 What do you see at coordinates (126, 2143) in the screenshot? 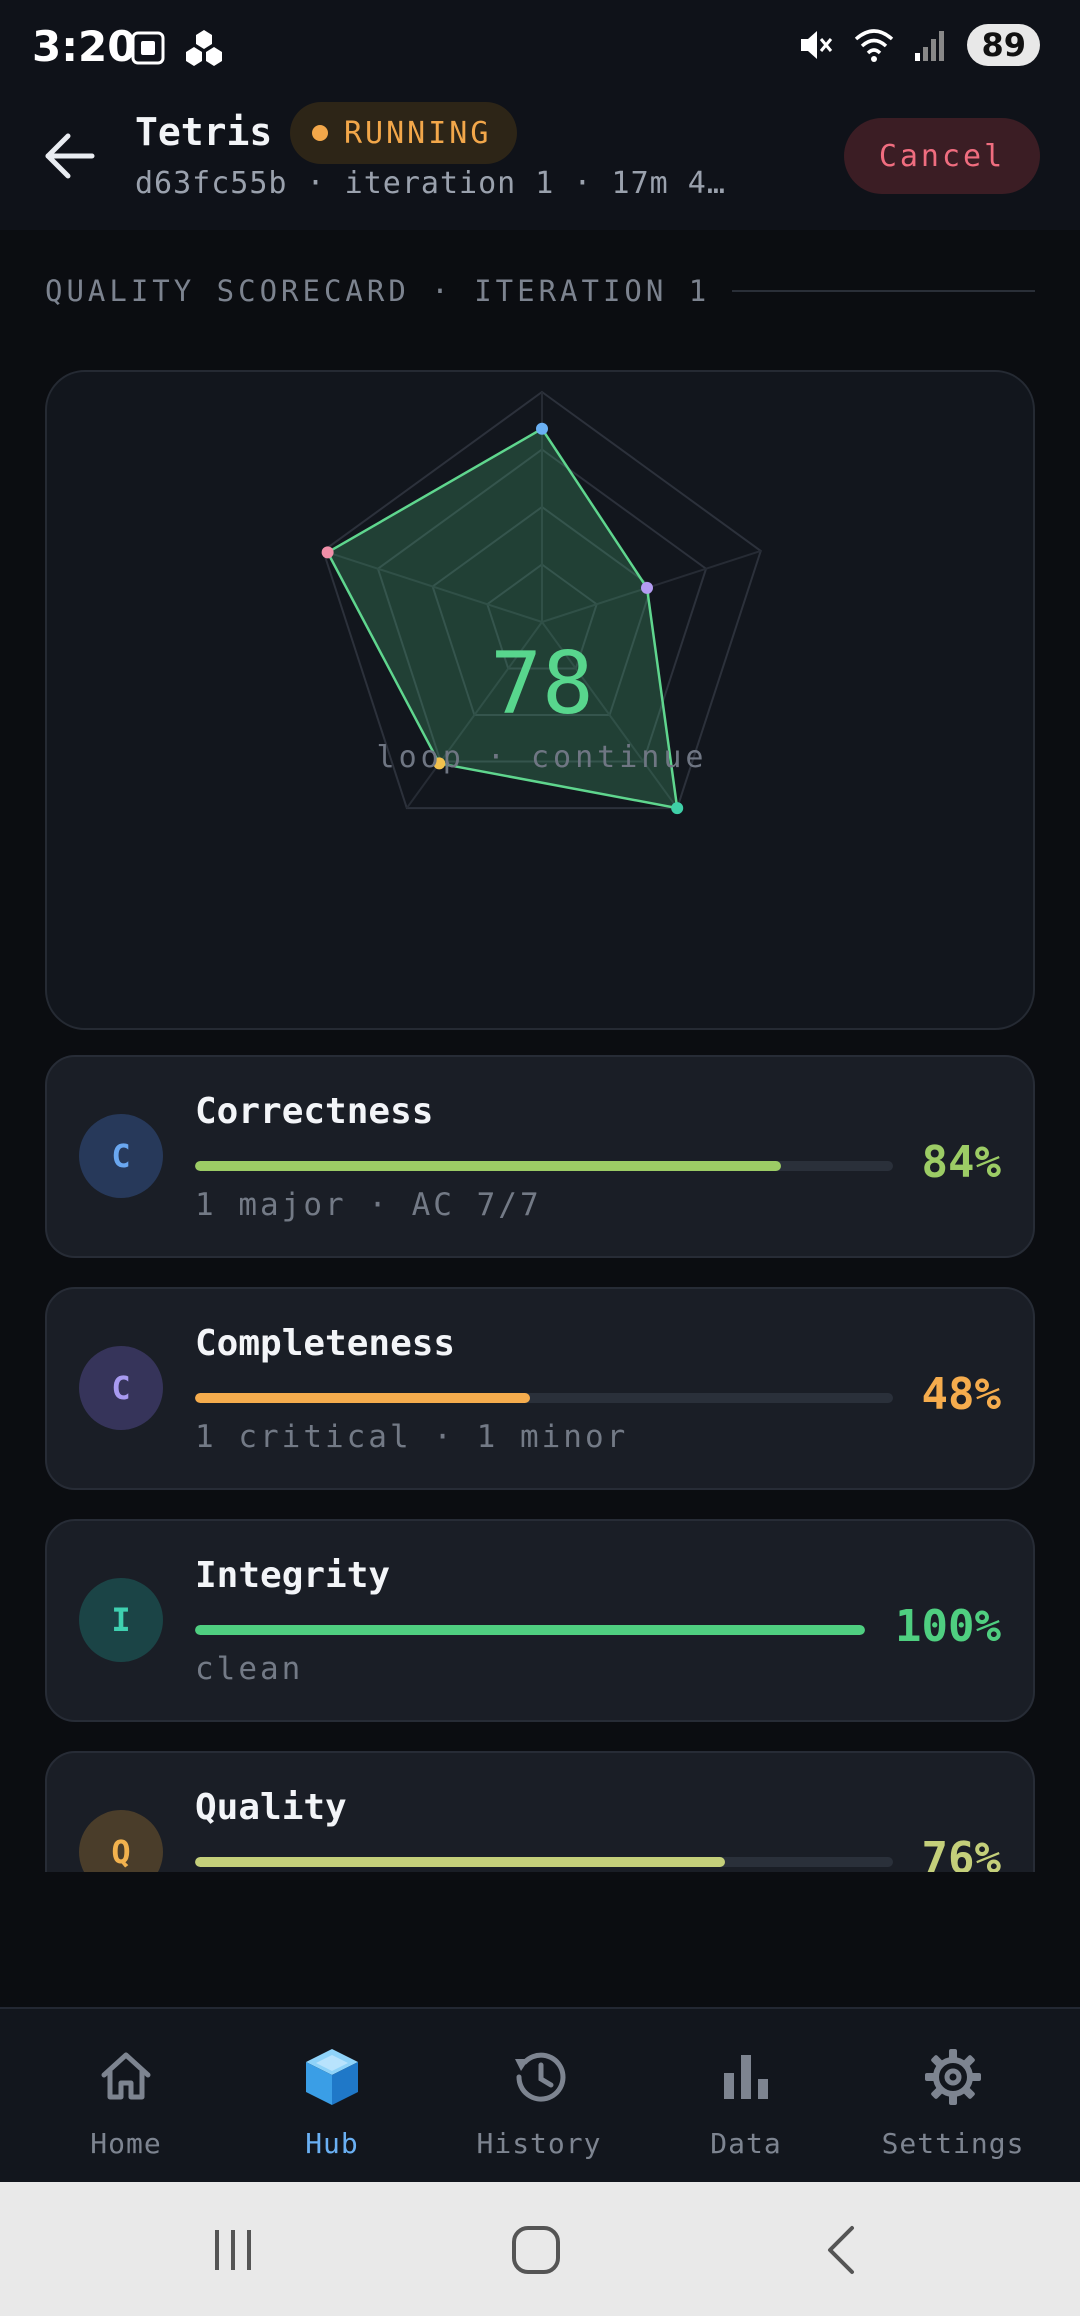
I see `nav-home-label: Home` at bounding box center [126, 2143].